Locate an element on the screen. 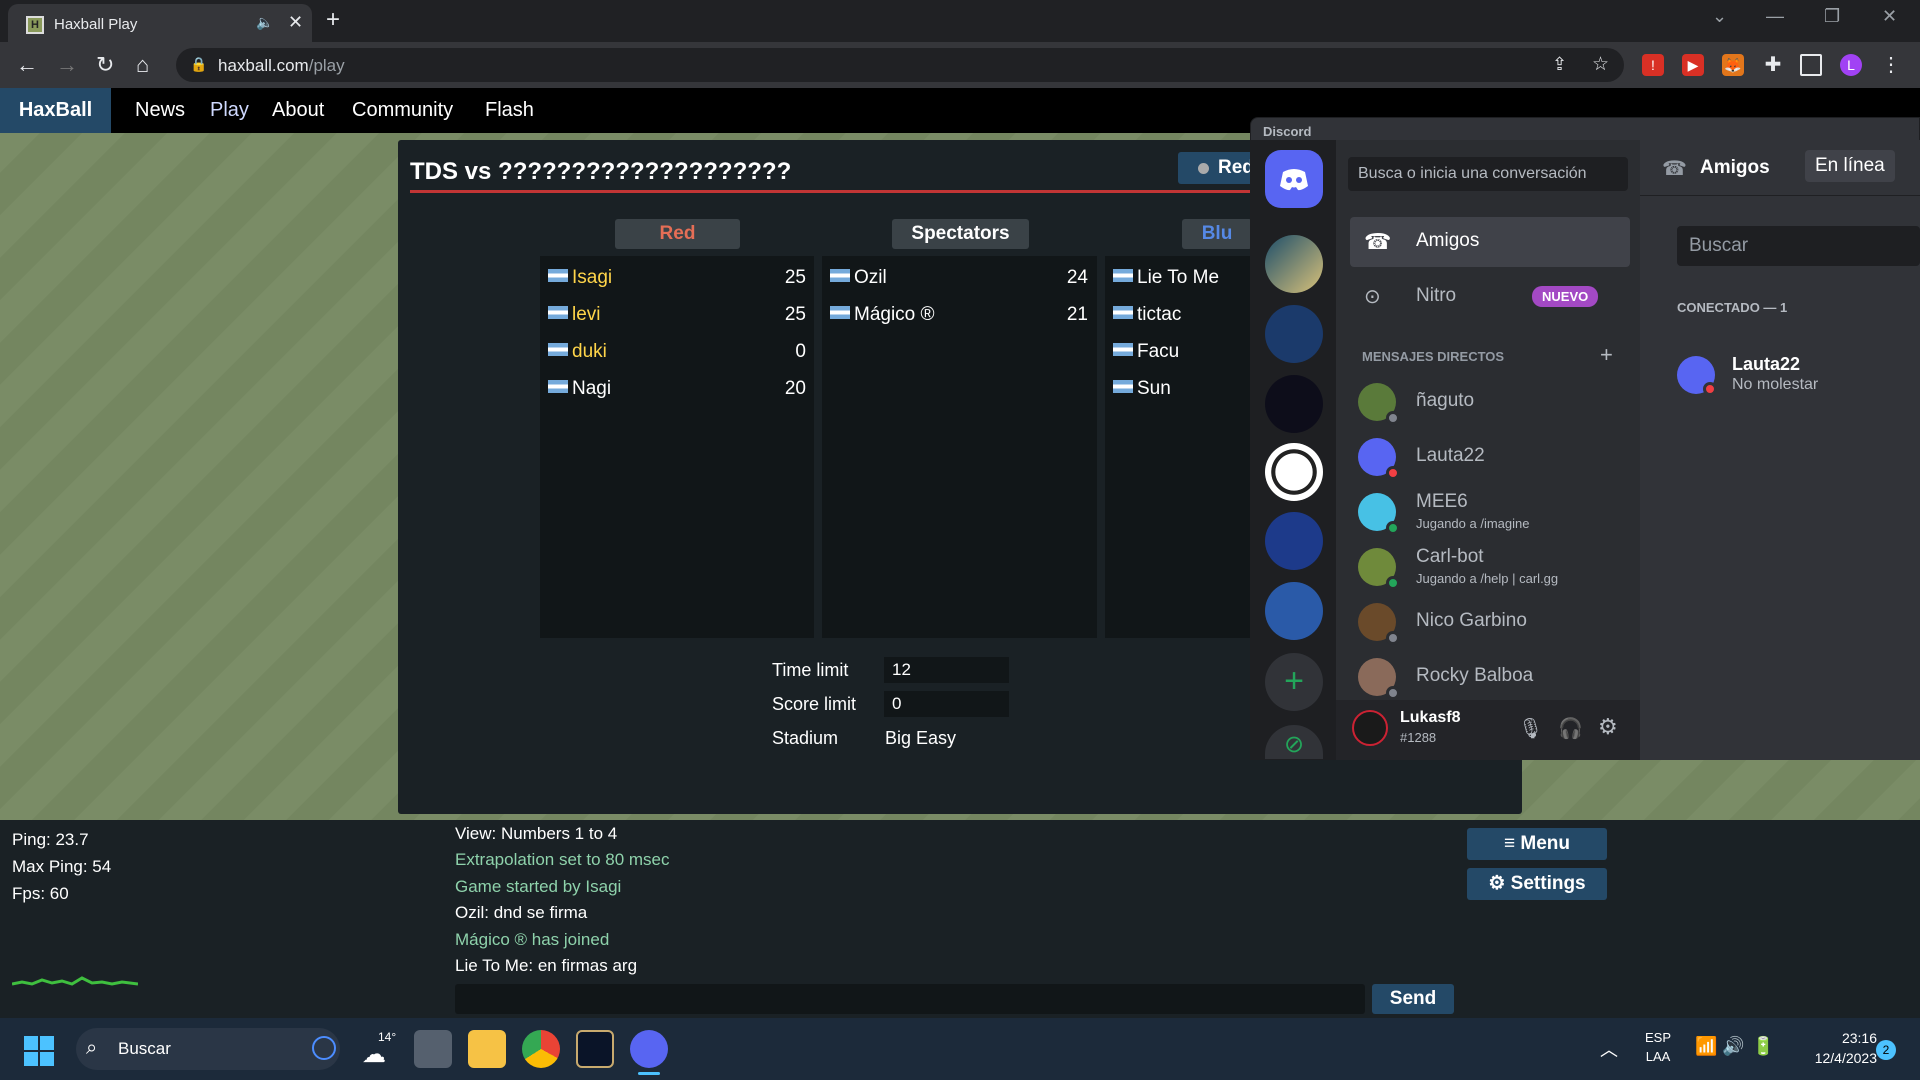 The width and height of the screenshot is (1920, 1080). player-row: Nagi 20 is located at coordinates (681, 389).